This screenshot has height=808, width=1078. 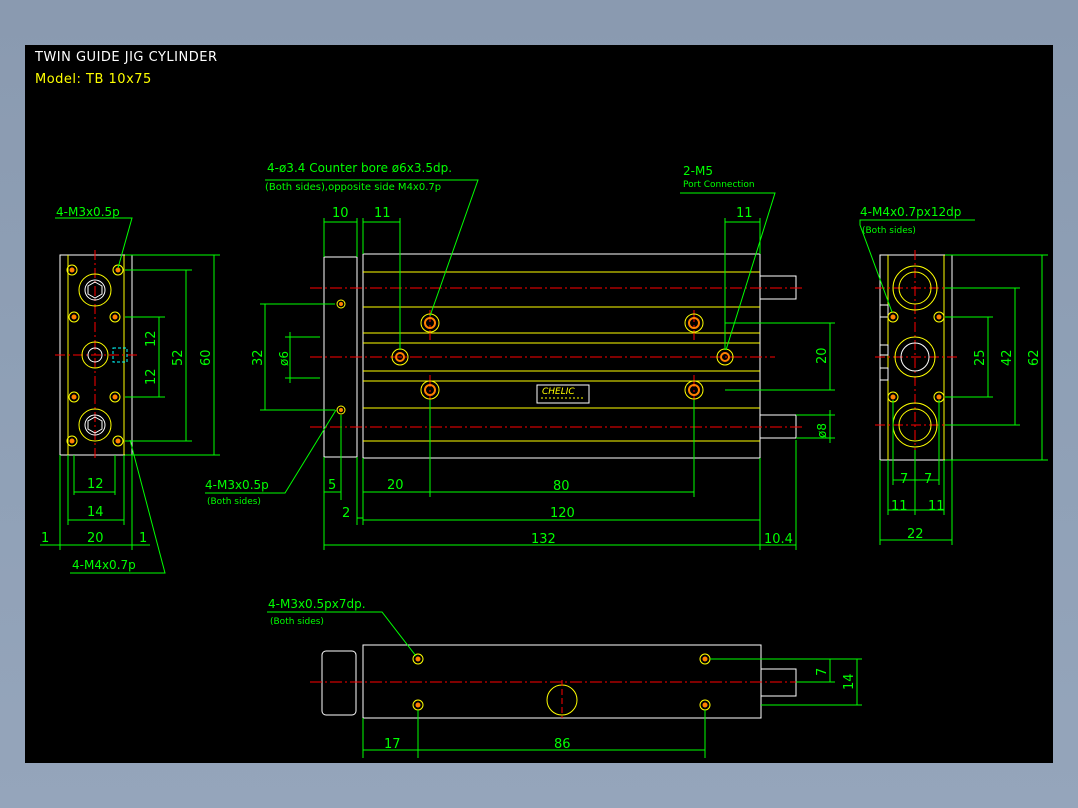 I want to click on dim-bottom-86: 86, so click(x=562, y=744).